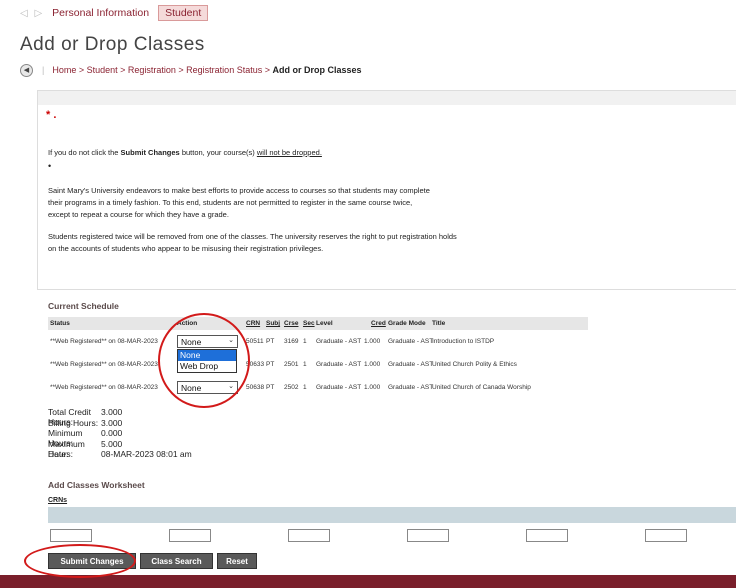 The height and width of the screenshot is (588, 736). I want to click on summary-row: Billing Hours: 3.000, so click(120, 423).